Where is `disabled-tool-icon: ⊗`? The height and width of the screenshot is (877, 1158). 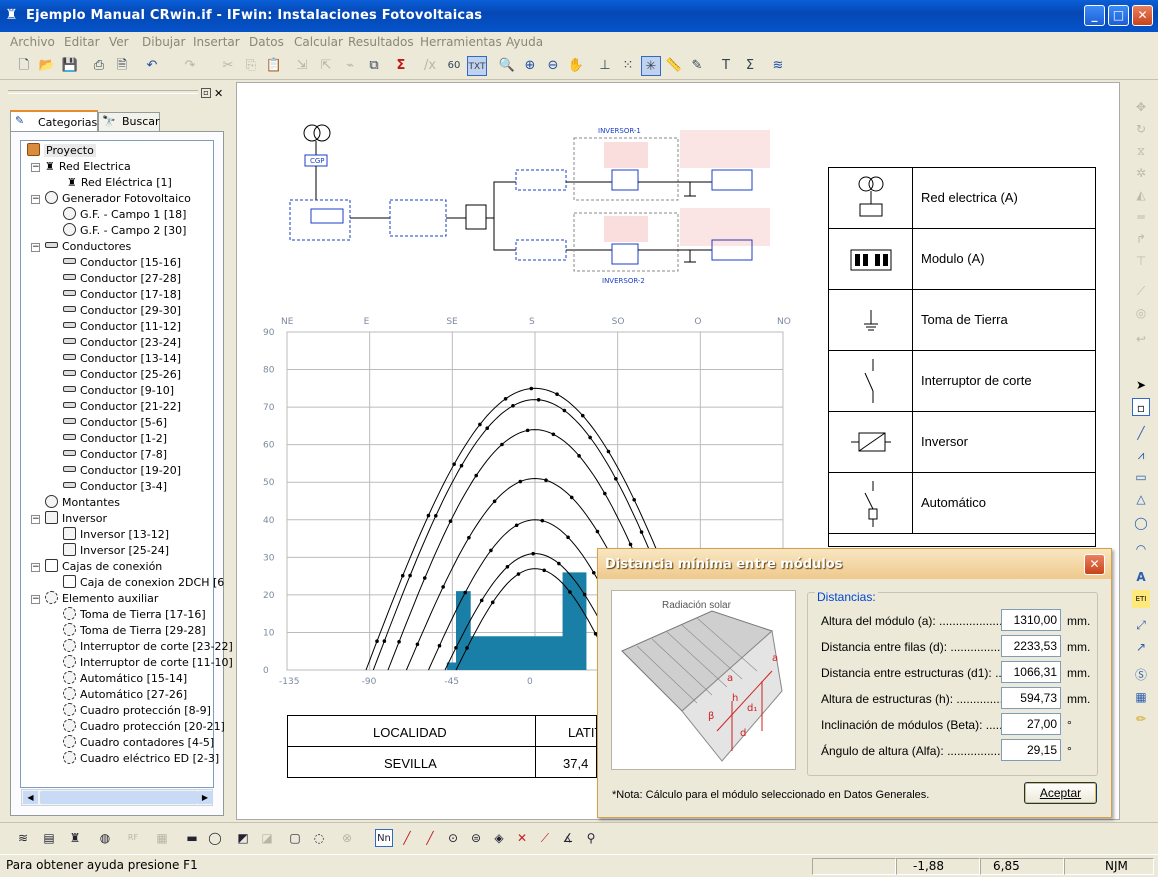 disabled-tool-icon: ⊗ is located at coordinates (347, 838).